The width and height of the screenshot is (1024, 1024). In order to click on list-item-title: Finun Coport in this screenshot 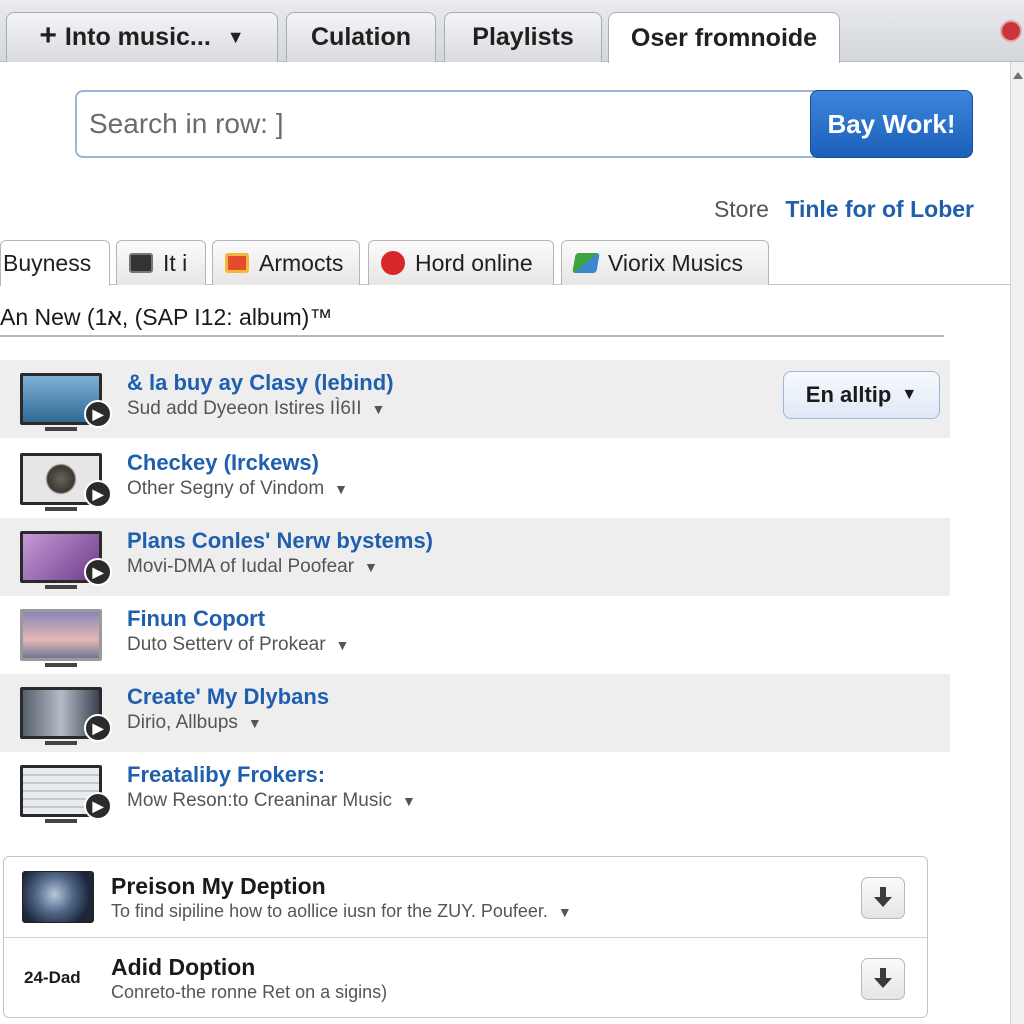, I will do `click(196, 619)`.